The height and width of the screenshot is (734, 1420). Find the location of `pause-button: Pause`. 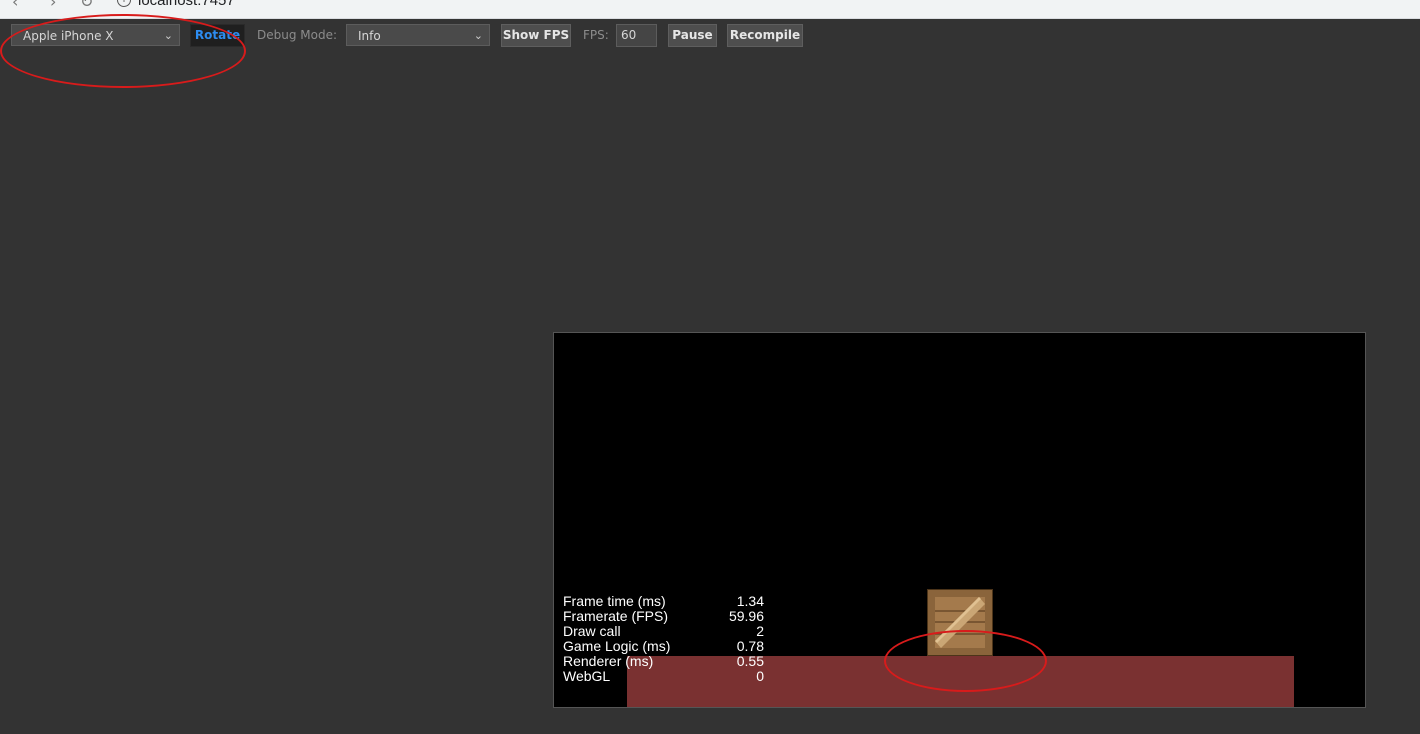

pause-button: Pause is located at coordinates (692, 35).